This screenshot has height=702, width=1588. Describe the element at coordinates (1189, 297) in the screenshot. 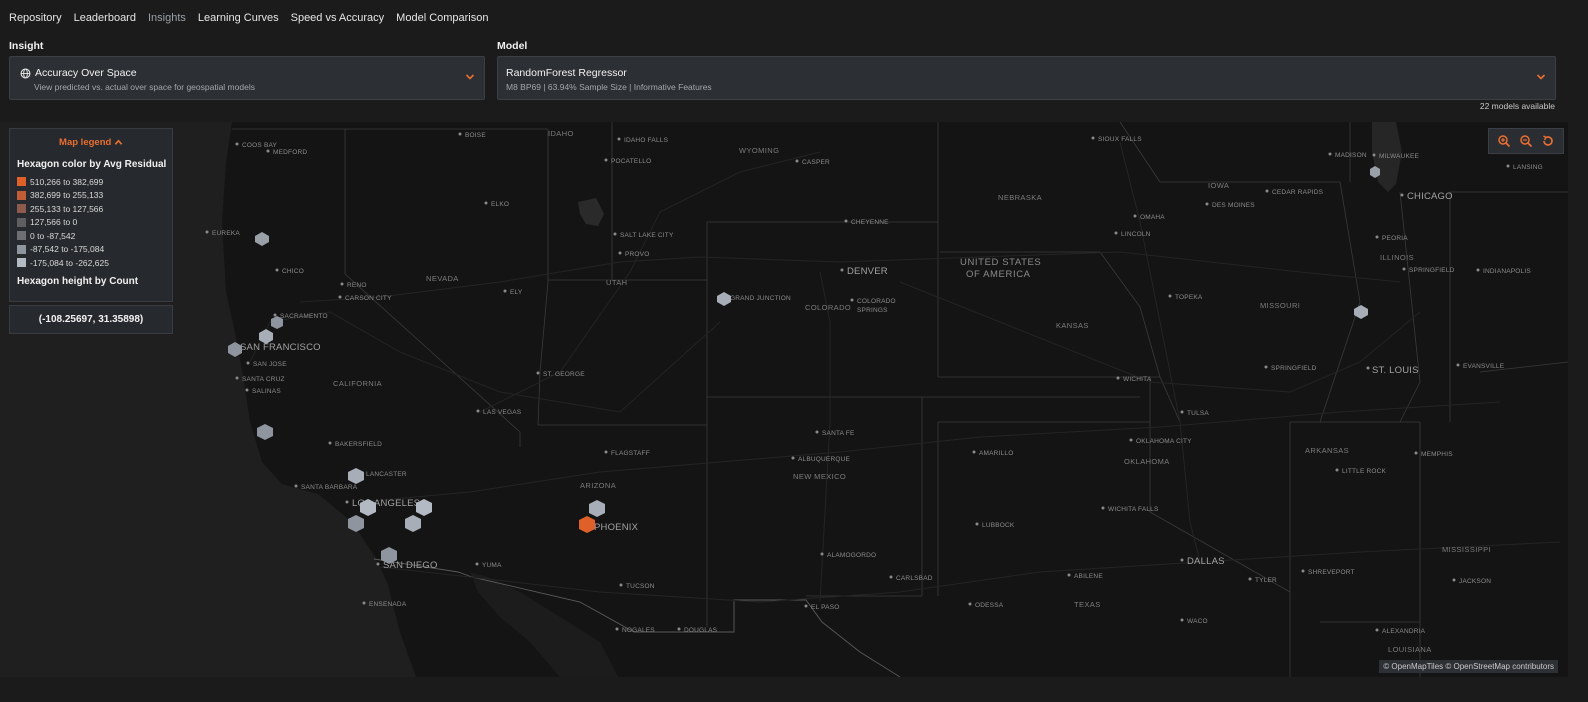

I see `svg-text: TOPEKA` at that location.